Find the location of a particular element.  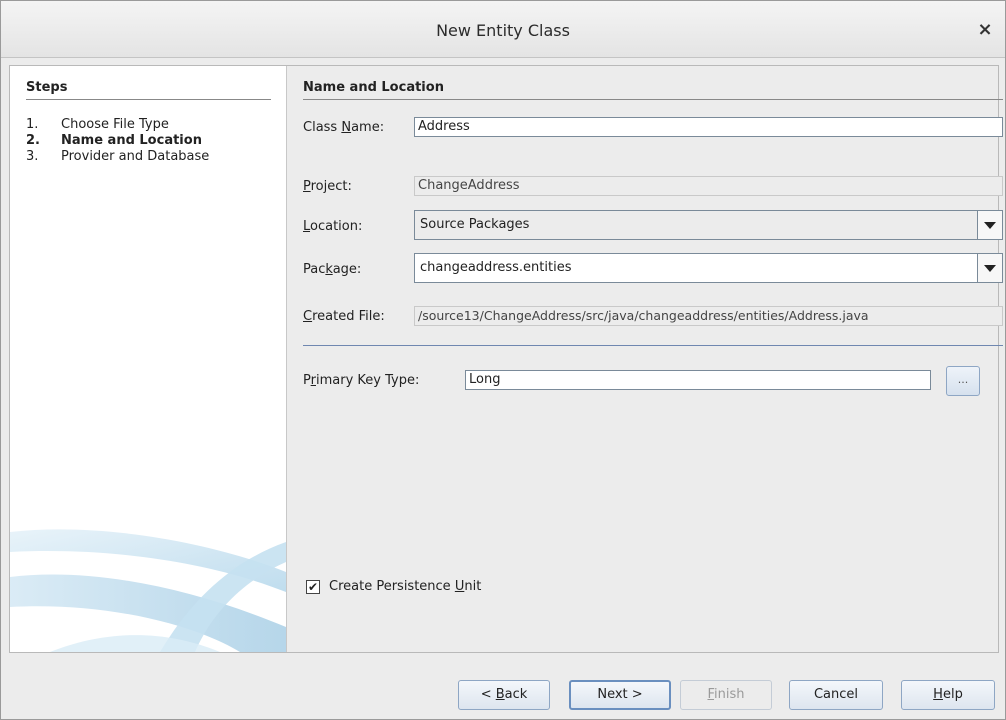

class-name-input: Address is located at coordinates (708, 127).